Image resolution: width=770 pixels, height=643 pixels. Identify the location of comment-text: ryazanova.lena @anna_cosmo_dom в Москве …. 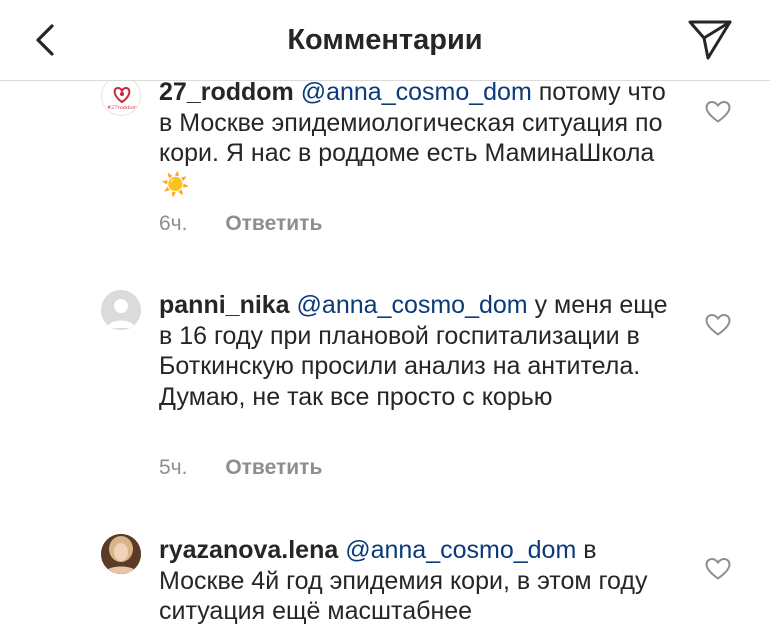
(419, 581).